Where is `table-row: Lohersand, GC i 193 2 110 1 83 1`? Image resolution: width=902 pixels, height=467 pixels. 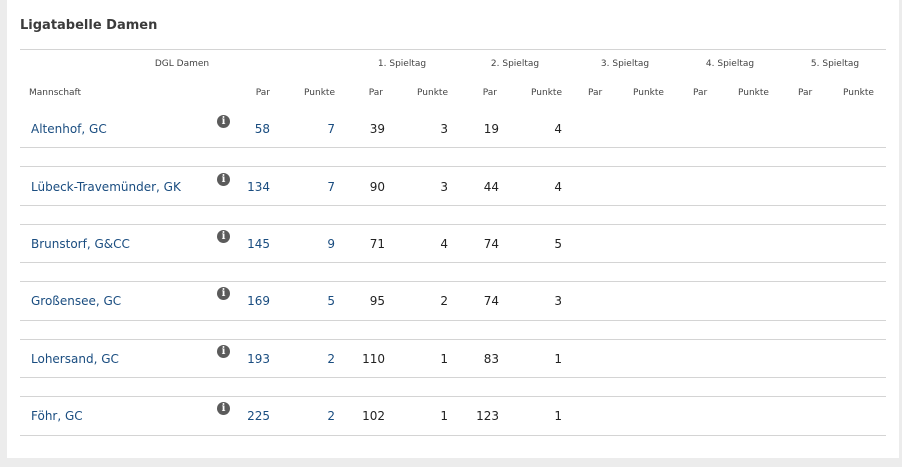
table-row: Lohersand, GC i 193 2 110 1 83 1 is located at coordinates (453, 368).